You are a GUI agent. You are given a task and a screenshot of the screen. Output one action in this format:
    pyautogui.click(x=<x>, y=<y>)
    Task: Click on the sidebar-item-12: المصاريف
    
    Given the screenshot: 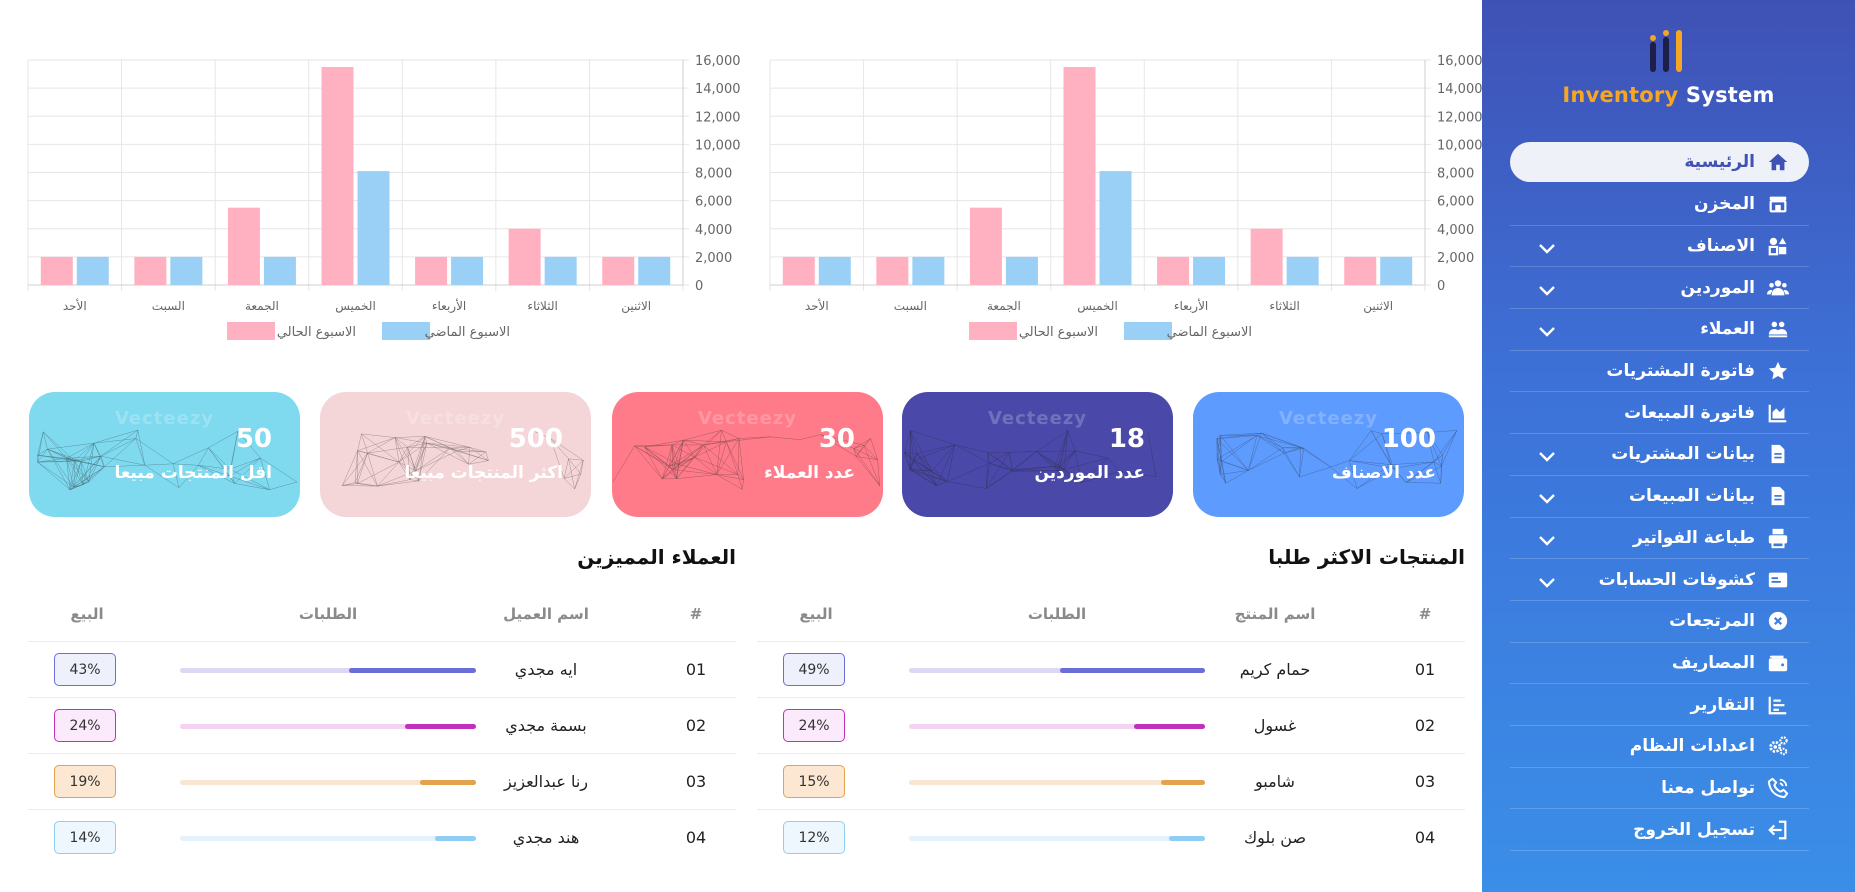 What is the action you would take?
    pyautogui.click(x=1659, y=664)
    